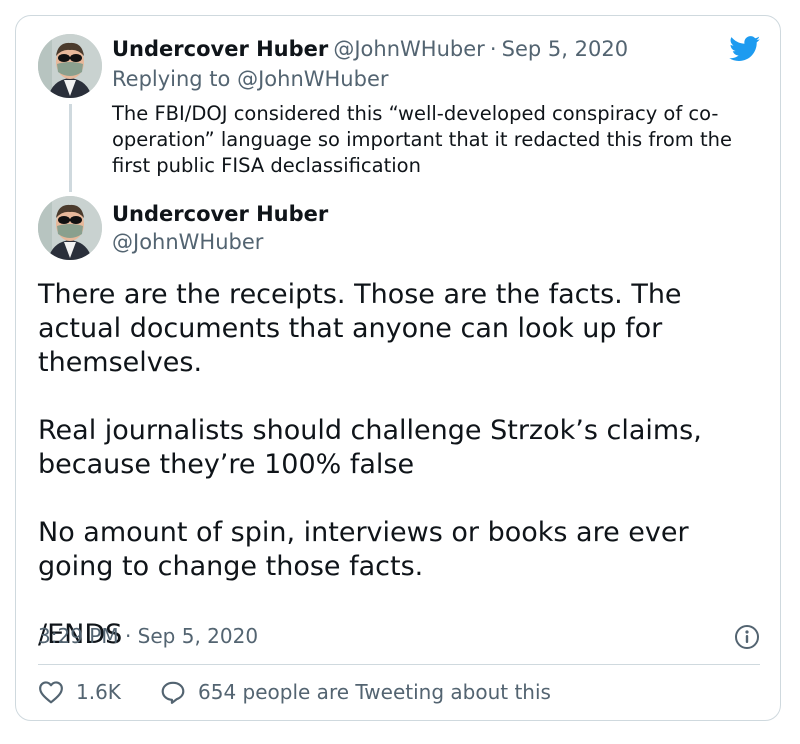  I want to click on replying-prefix: Replying to, so click(171, 79).